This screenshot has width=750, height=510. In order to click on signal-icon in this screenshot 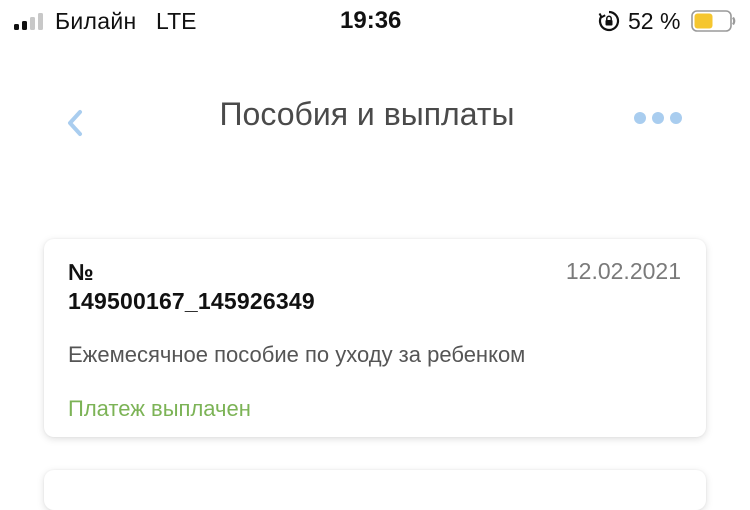, I will do `click(30, 21)`.